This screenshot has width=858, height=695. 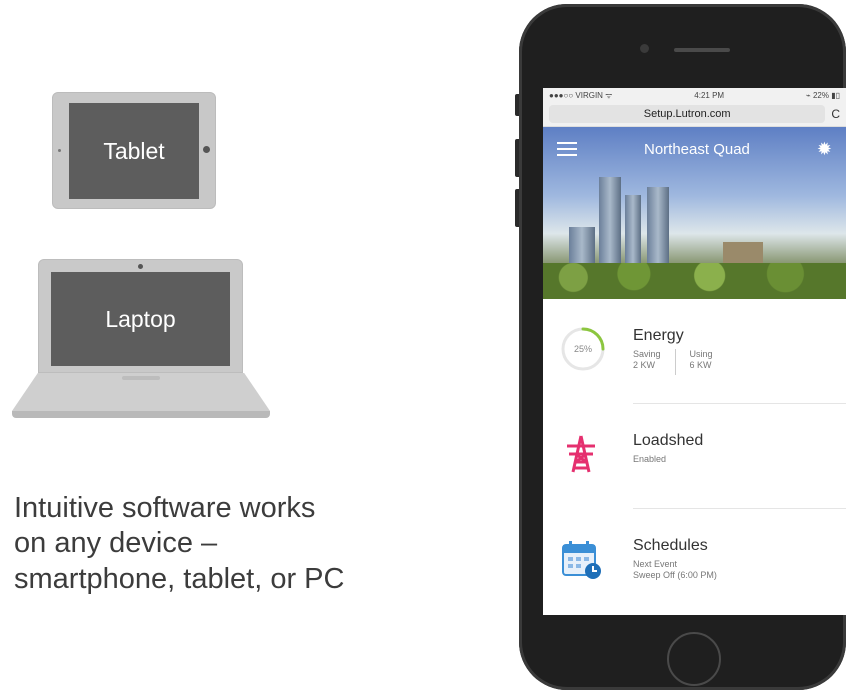 I want to click on gear-icon: ✹, so click(x=824, y=149).